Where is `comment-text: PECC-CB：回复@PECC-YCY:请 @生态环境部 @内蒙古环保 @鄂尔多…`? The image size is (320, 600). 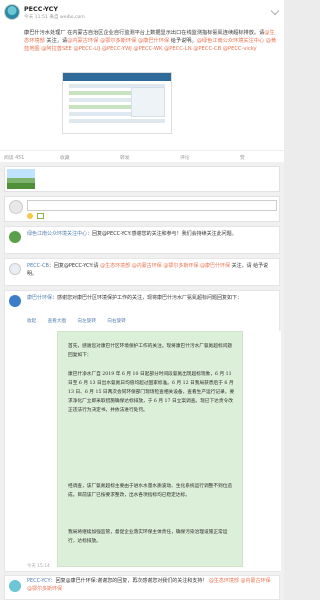
comment-text: PECC-CB：回复@PECC-YCY:请 @生态环境部 @内蒙古环保 @鄂尔多… is located at coordinates (152, 270).